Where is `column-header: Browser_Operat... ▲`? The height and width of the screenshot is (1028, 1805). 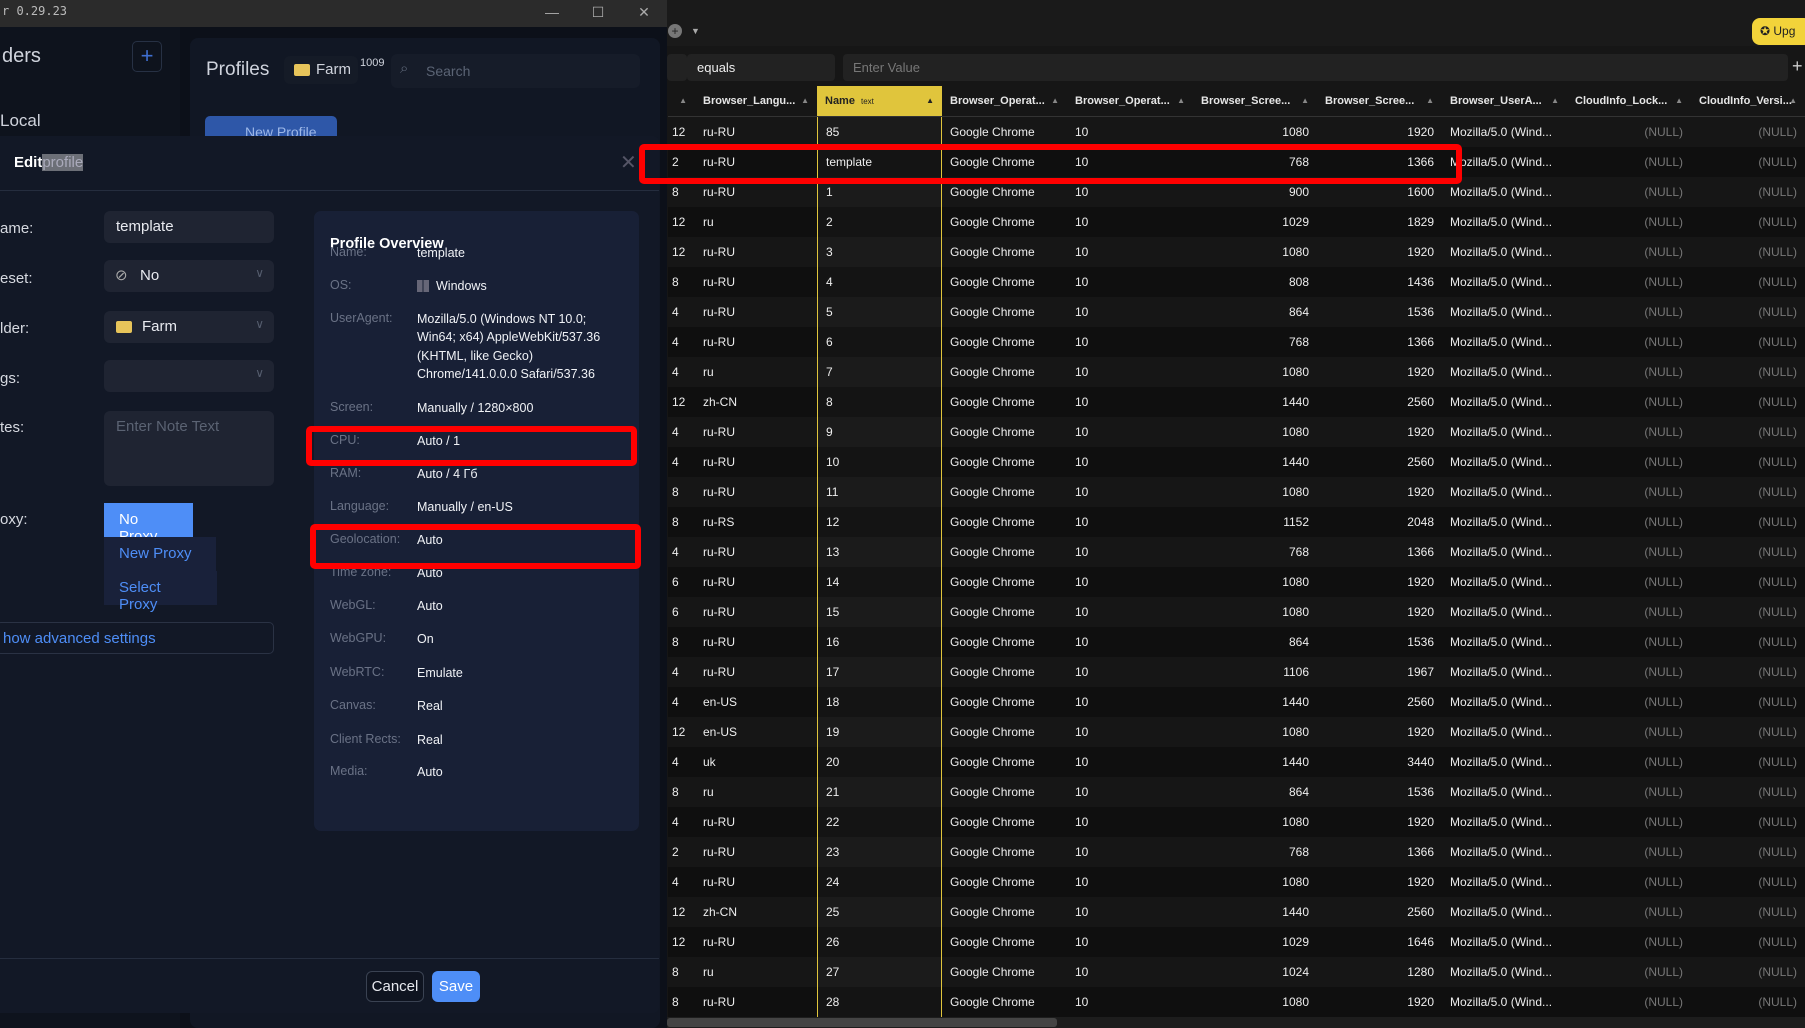
column-header: Browser_Operat... ▲ is located at coordinates (1004, 101).